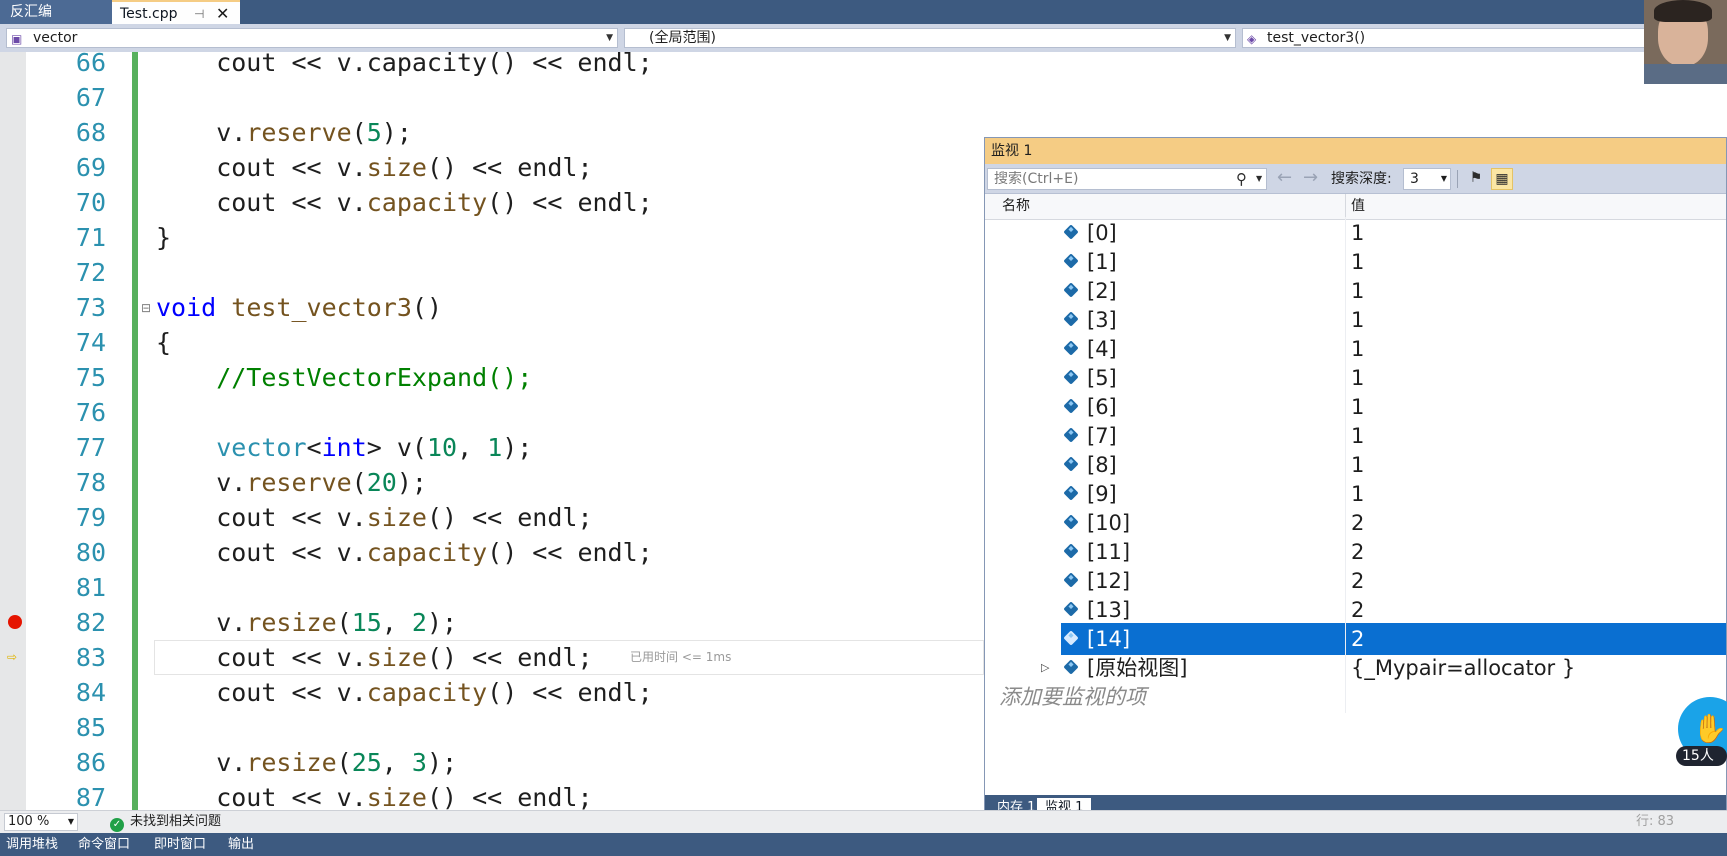 This screenshot has width=1727, height=856. Describe the element at coordinates (374, 167) in the screenshot. I see `code-text: cout << v.size() << endl;` at that location.